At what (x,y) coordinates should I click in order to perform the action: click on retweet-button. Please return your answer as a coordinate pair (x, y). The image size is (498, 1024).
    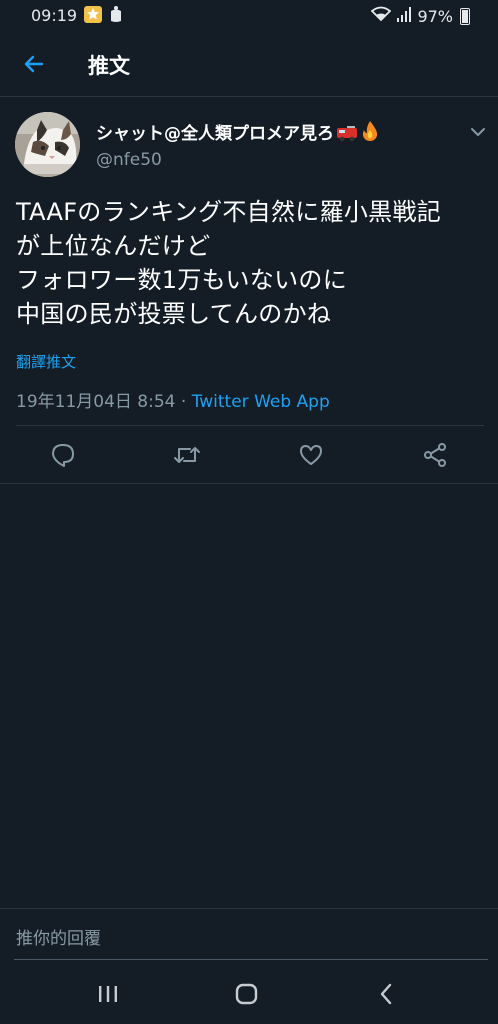
    Looking at the image, I should click on (186, 455).